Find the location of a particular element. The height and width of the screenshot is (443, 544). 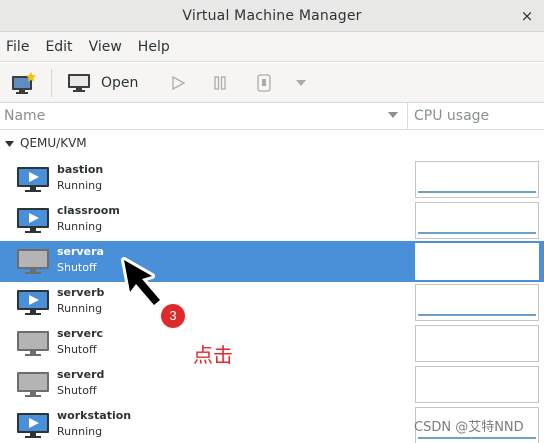

close-icon: × is located at coordinates (527, 16).